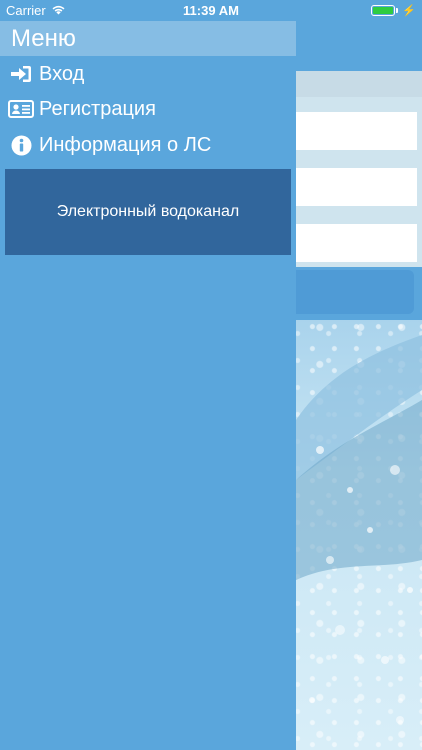  Describe the element at coordinates (62, 73) in the screenshot. I see `menu-item-label: Вход` at that location.